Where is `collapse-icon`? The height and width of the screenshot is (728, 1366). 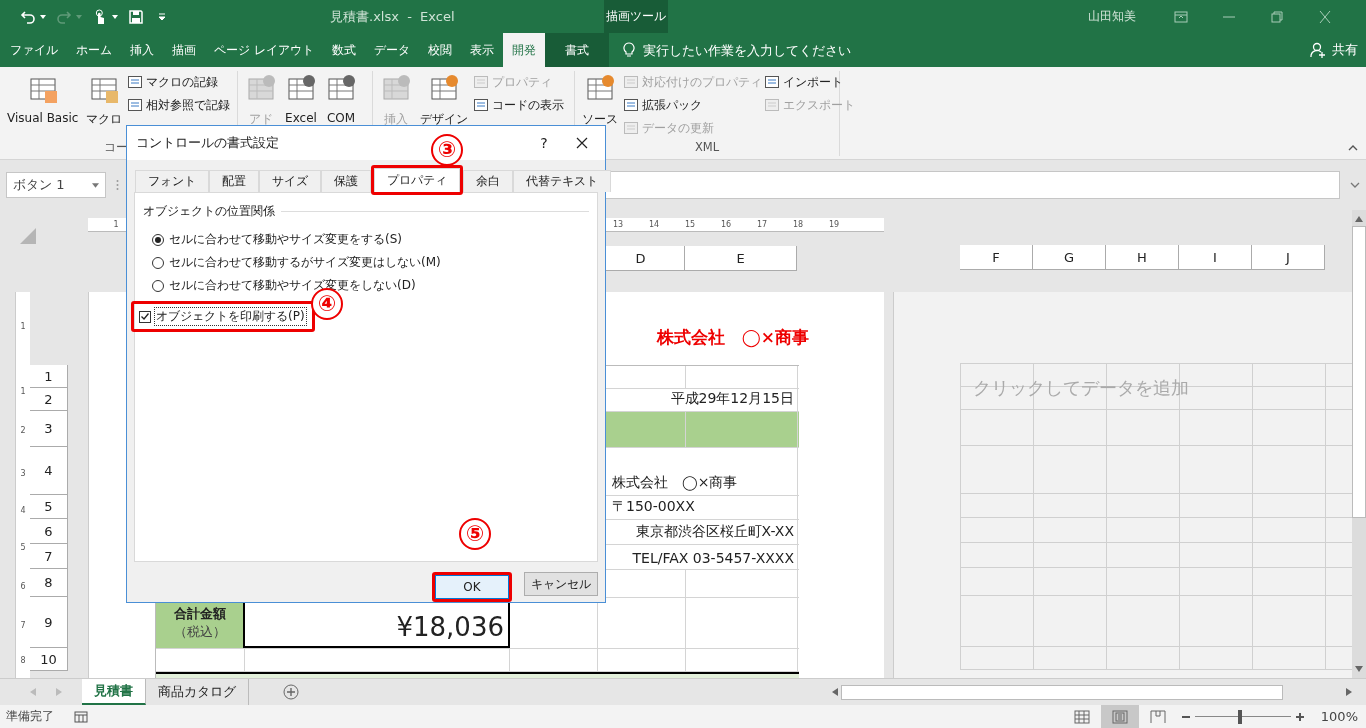 collapse-icon is located at coordinates (1353, 148).